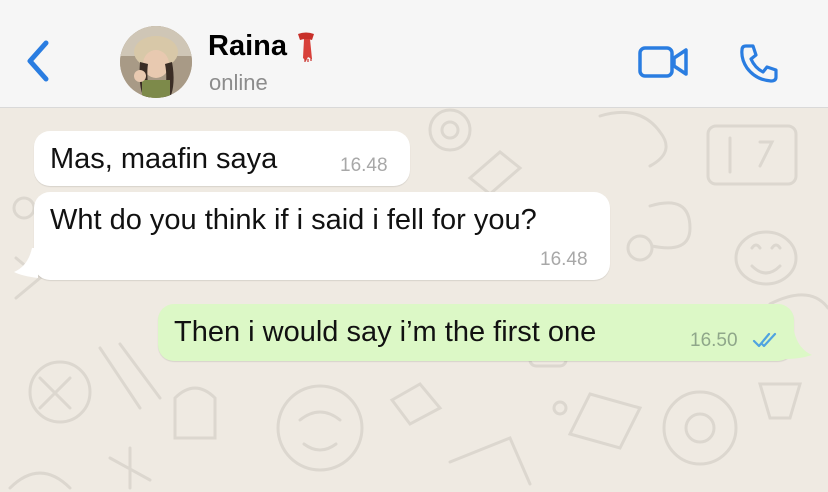 The width and height of the screenshot is (828, 492). Describe the element at coordinates (247, 46) in the screenshot. I see `contact-name-text: Raina` at that location.